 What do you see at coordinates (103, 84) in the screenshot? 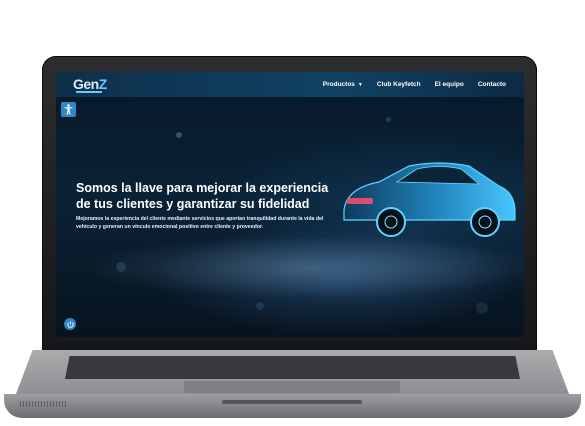
I see `logo-accent: Z` at bounding box center [103, 84].